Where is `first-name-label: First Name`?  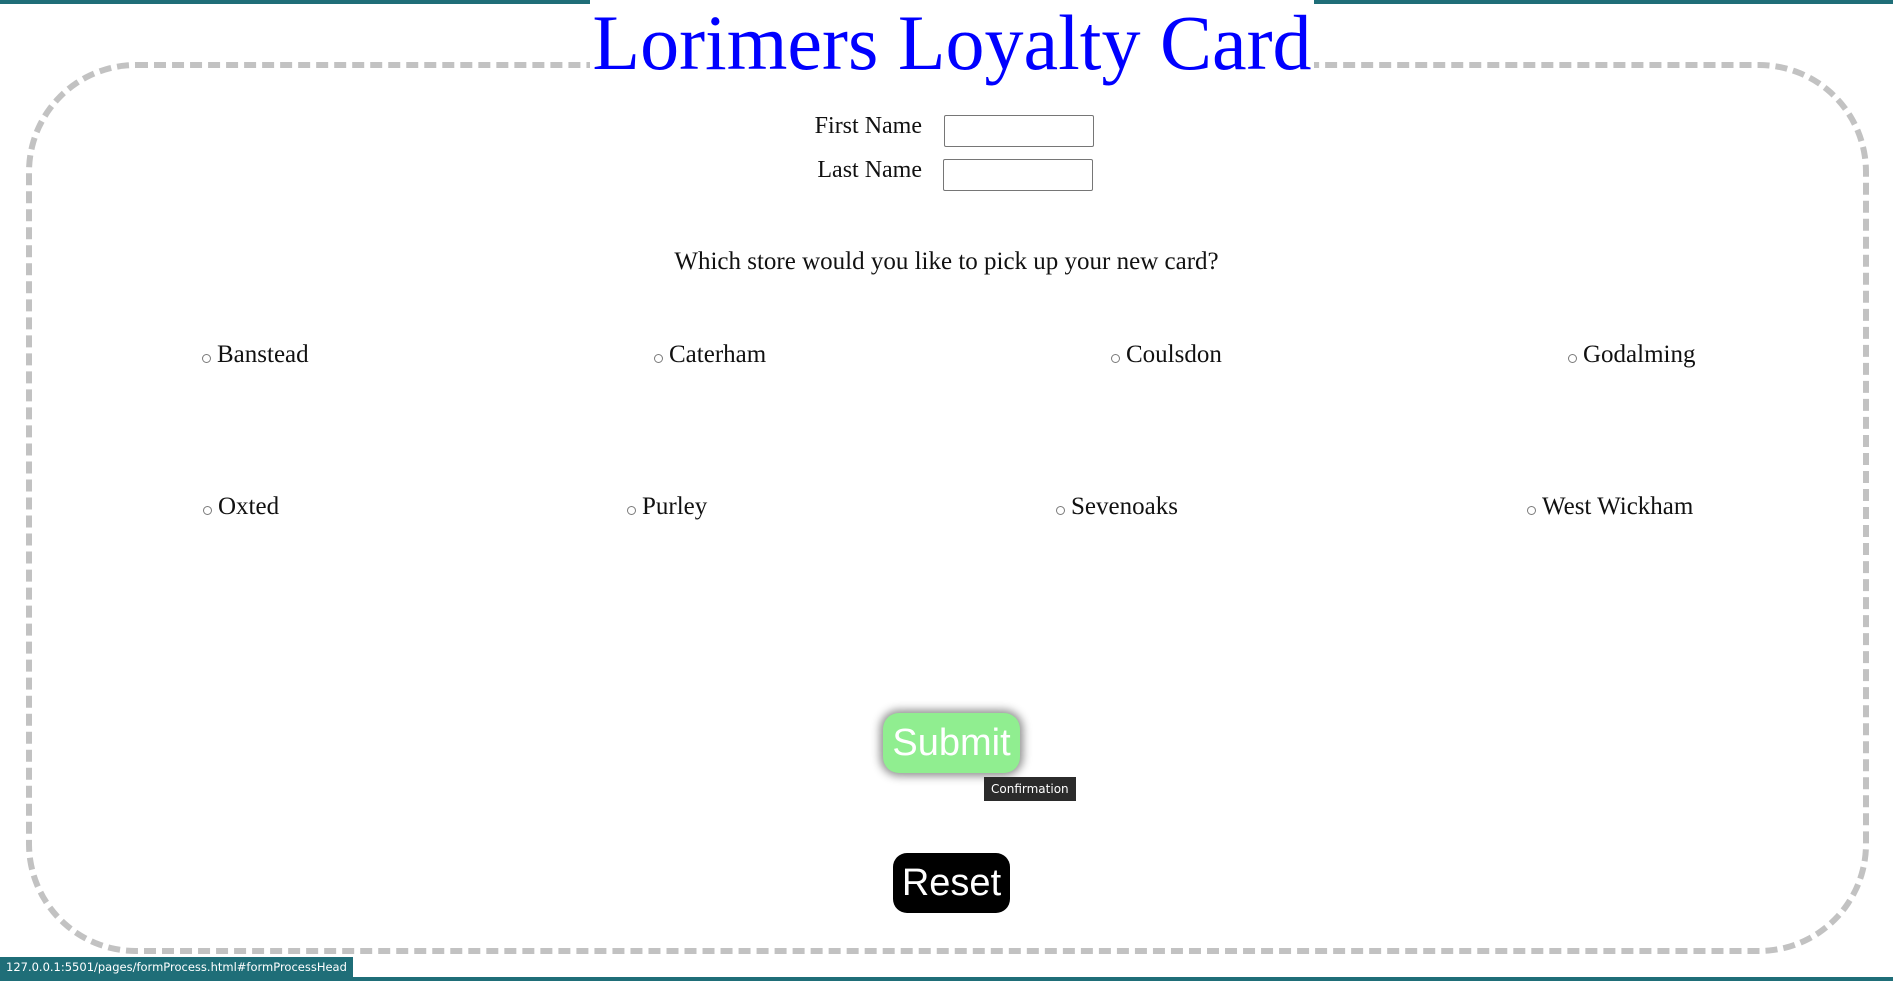
first-name-label: First Name is located at coordinates (868, 126).